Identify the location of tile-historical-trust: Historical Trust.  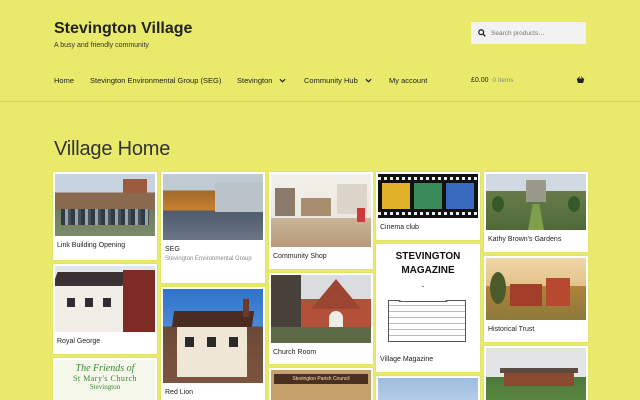
(536, 299).